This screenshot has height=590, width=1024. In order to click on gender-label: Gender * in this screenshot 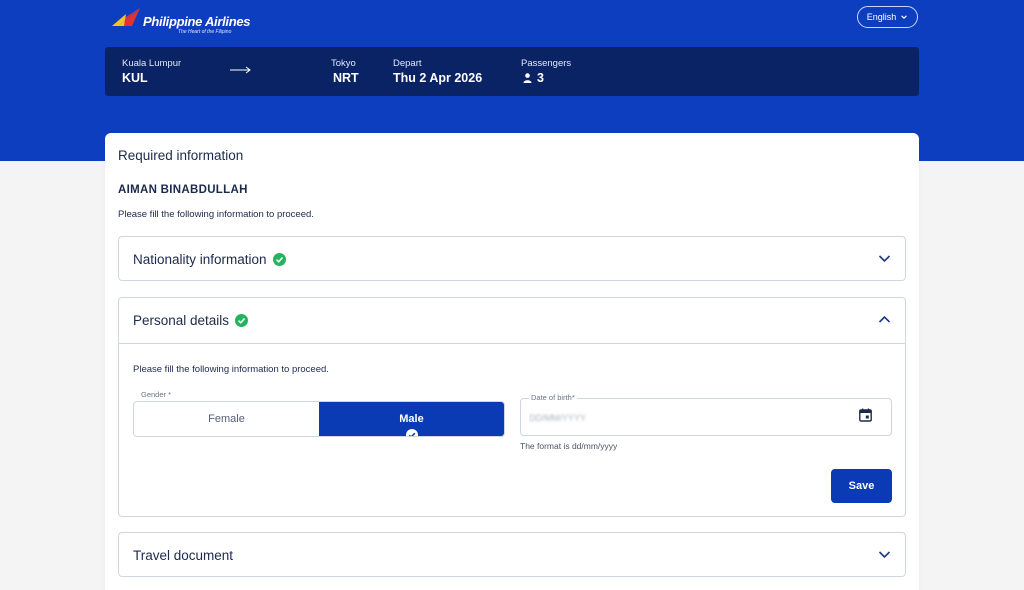, I will do `click(156, 394)`.